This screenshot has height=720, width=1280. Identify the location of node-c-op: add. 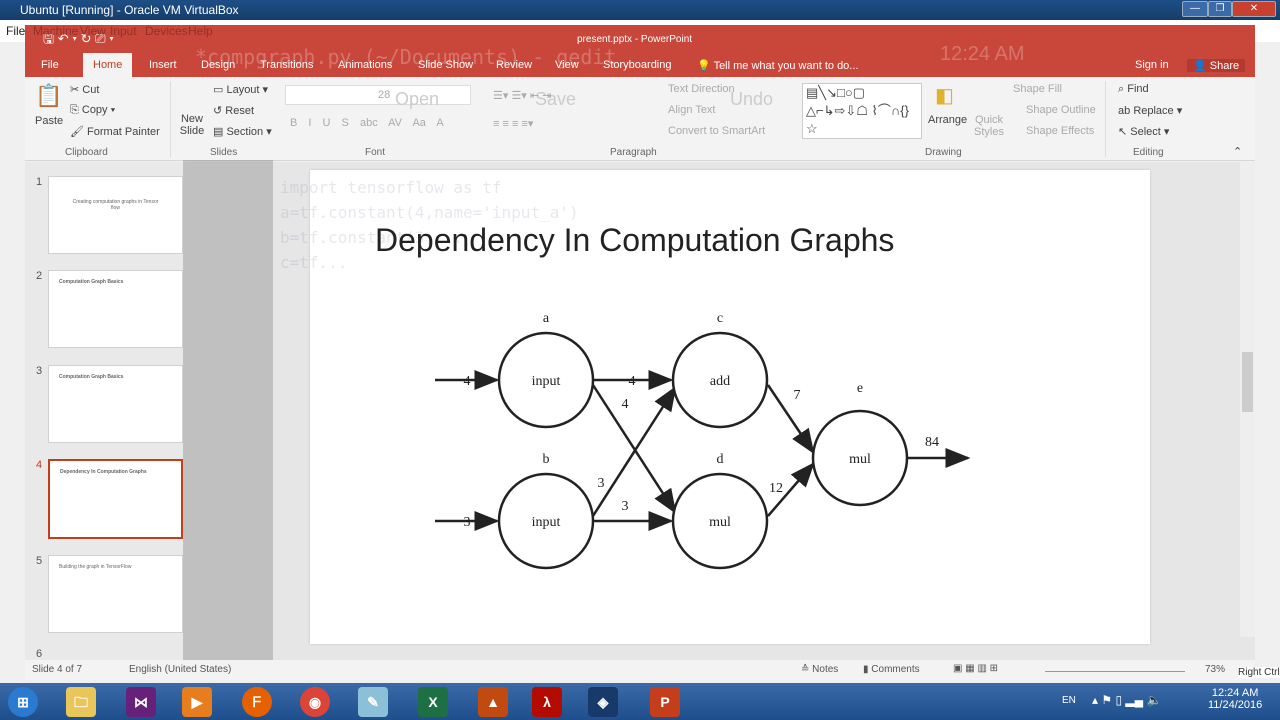
(720, 381).